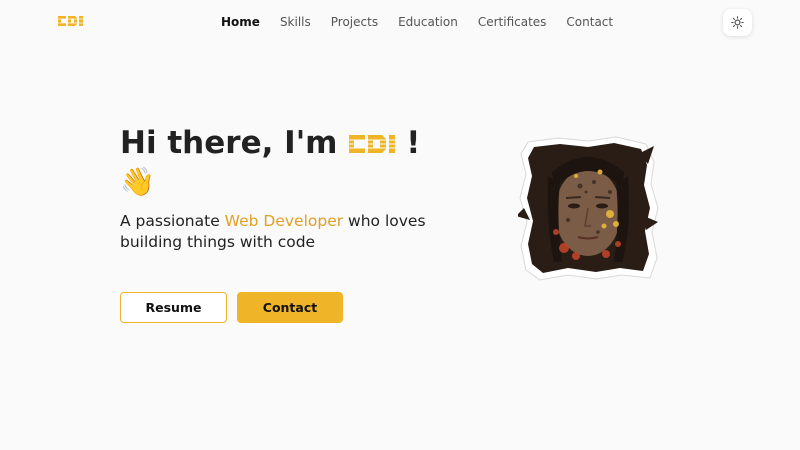 Image resolution: width=800 pixels, height=450 pixels. I want to click on nav-projects: Projects, so click(354, 22).